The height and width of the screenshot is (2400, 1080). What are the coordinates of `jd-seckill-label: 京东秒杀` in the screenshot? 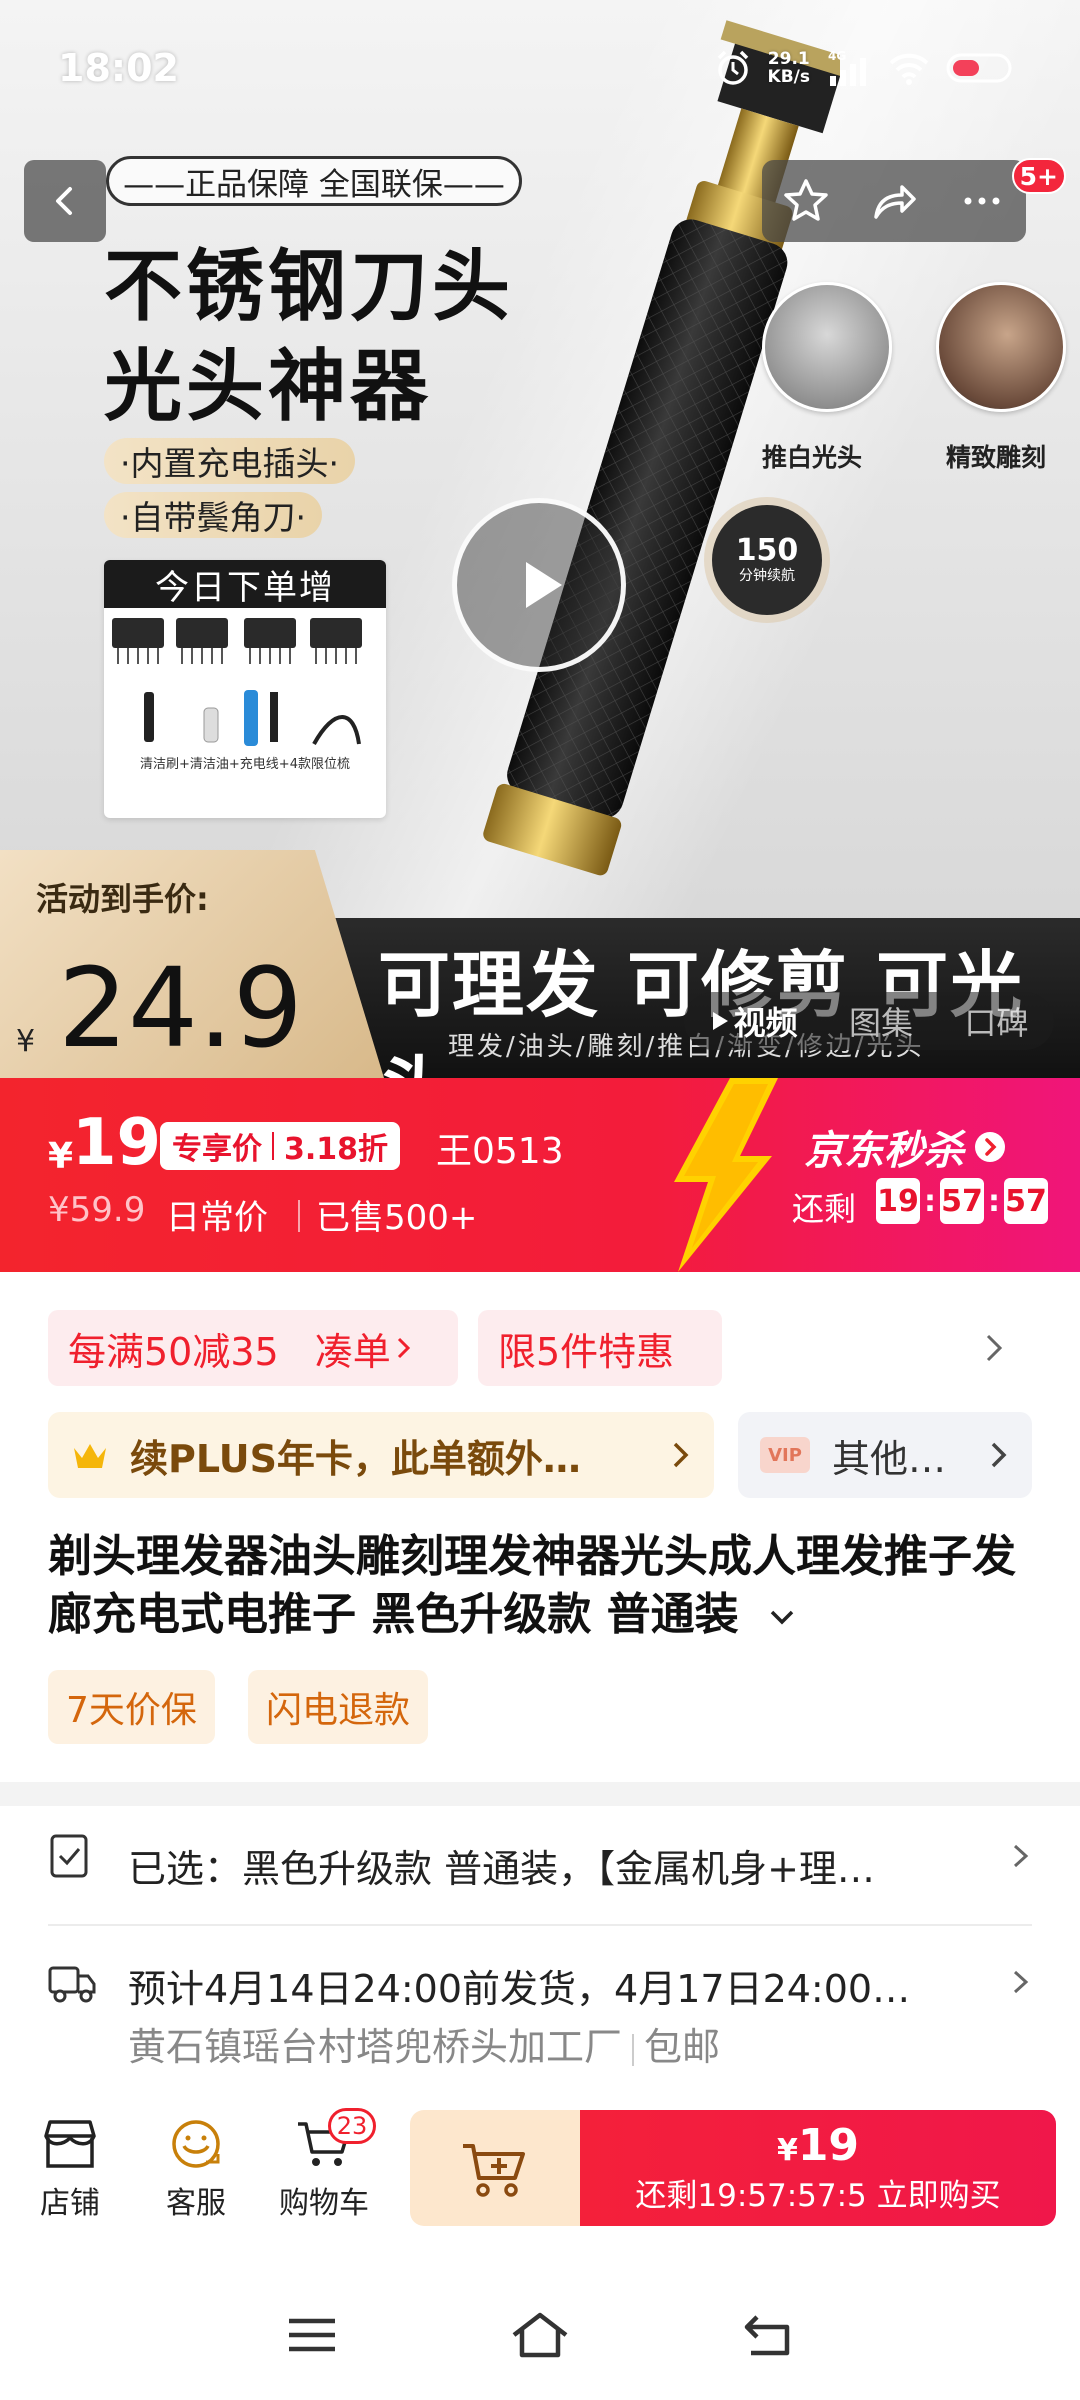 It's located at (884, 1151).